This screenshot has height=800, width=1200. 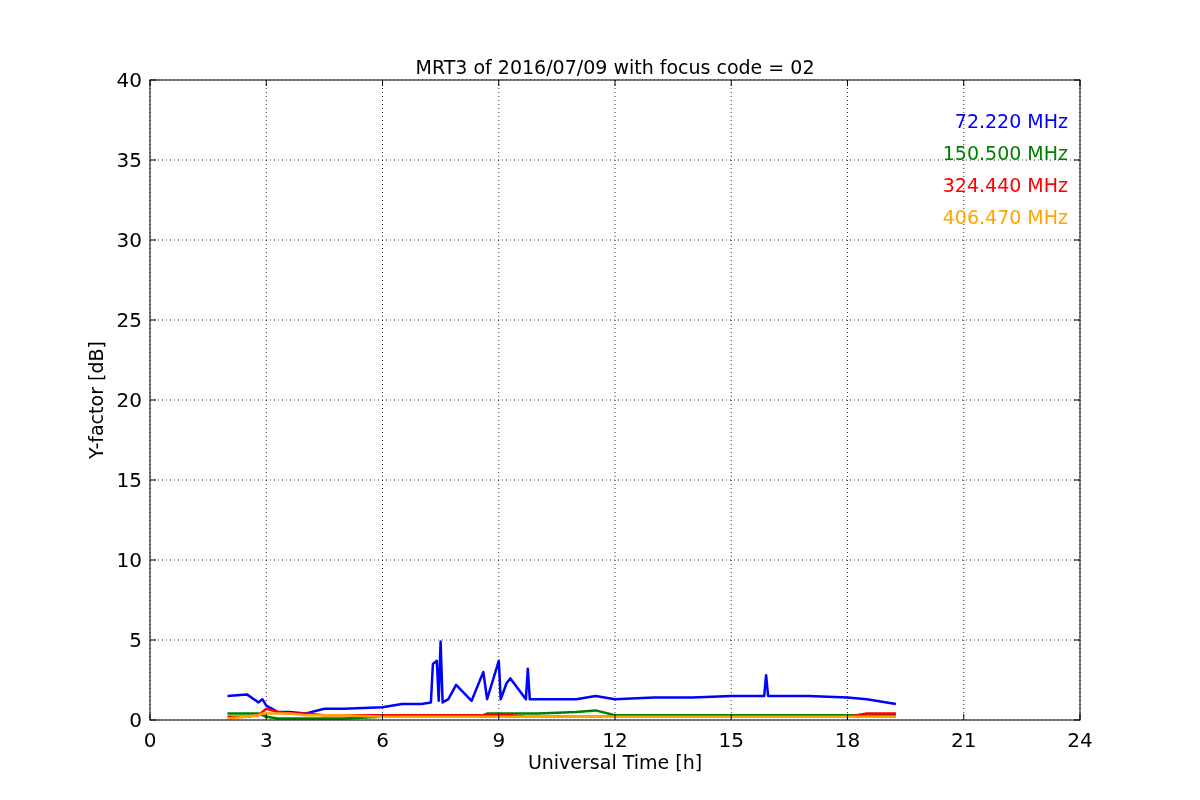 What do you see at coordinates (615, 762) in the screenshot?
I see `x-axis-label: Universal Time [h]` at bounding box center [615, 762].